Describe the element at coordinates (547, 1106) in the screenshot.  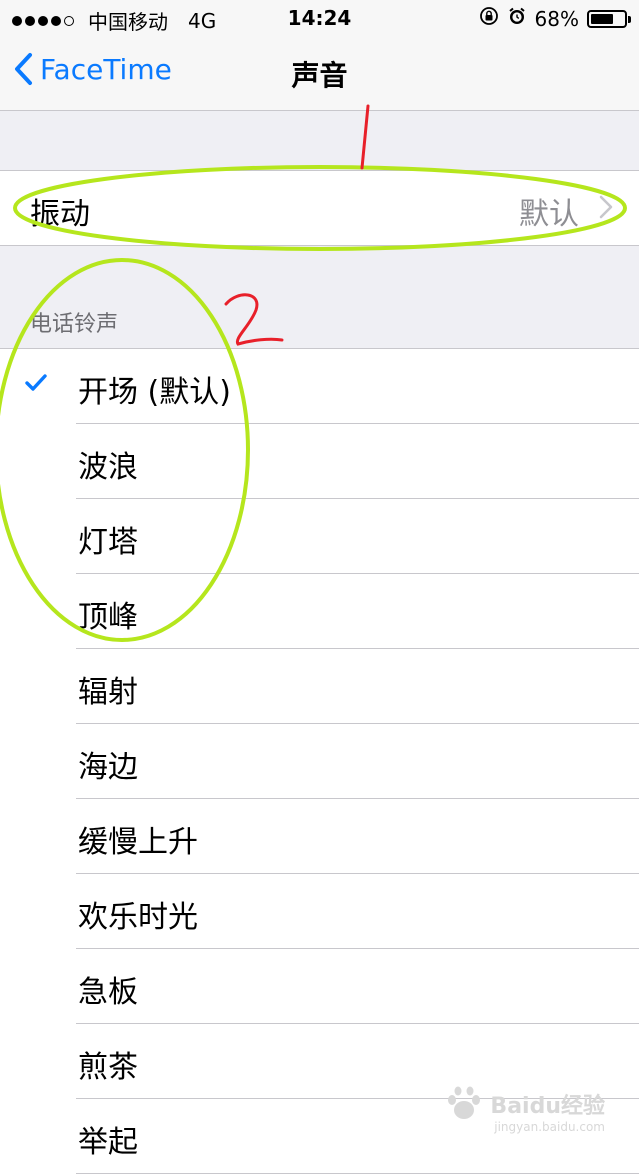
I see `watermark-brand: Baidu经验` at that location.